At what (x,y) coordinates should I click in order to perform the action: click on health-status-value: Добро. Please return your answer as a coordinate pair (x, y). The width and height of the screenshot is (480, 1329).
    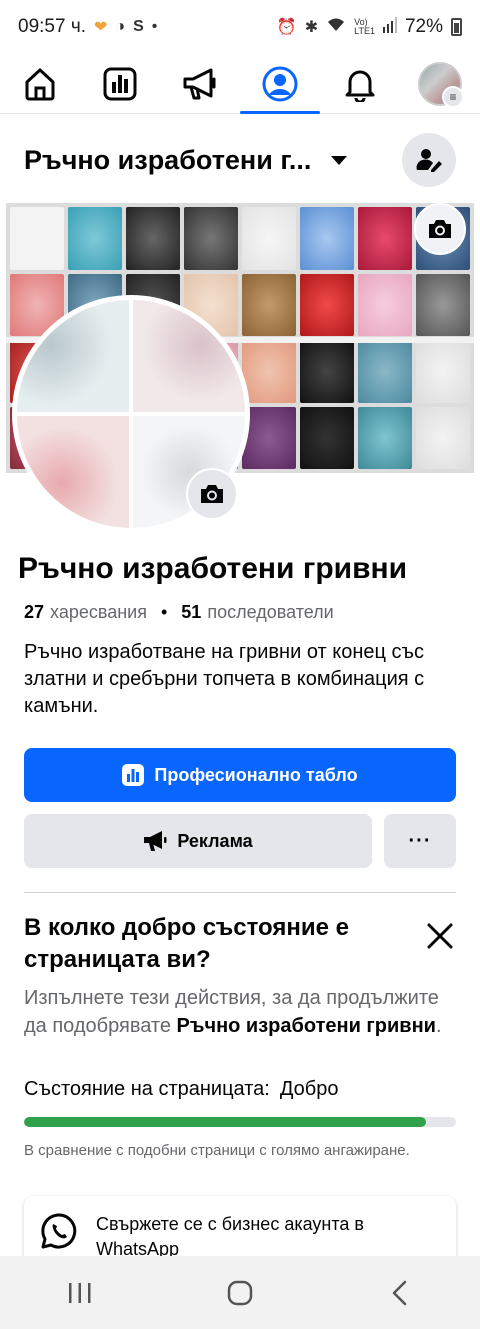
    Looking at the image, I should click on (309, 1089).